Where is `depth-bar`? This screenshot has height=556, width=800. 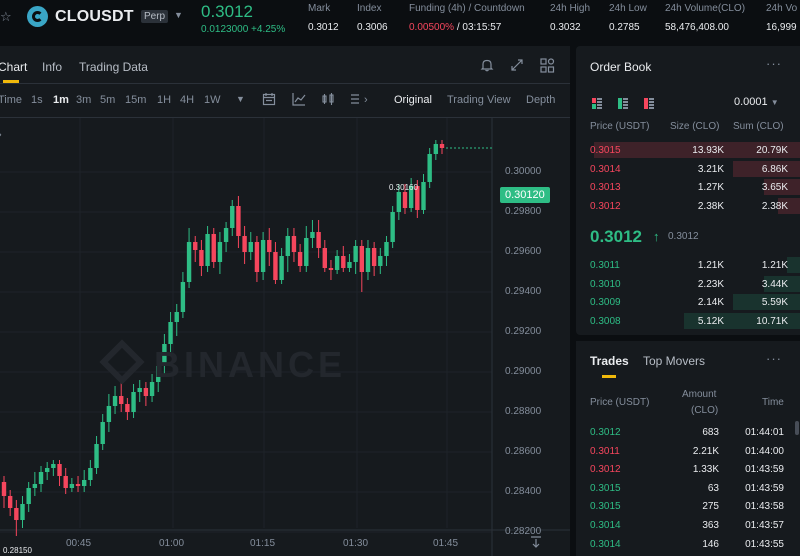 depth-bar is located at coordinates (793, 265).